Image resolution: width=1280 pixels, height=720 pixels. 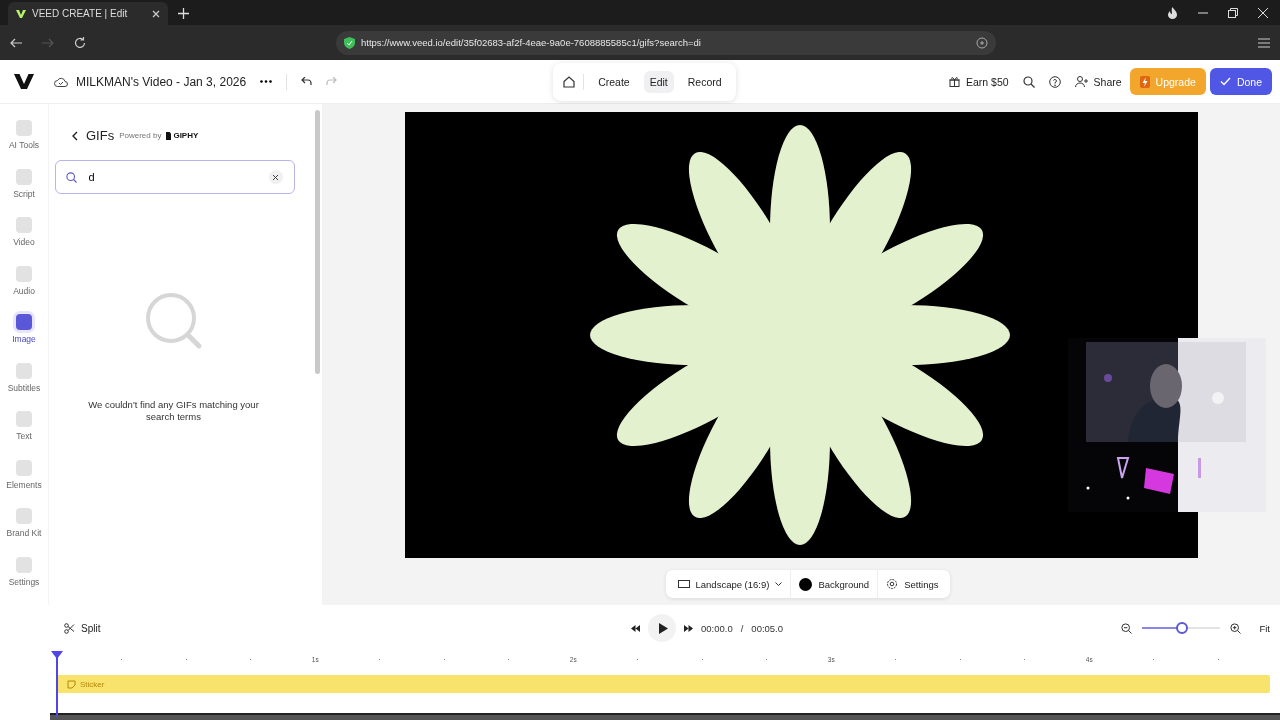 What do you see at coordinates (1098, 81) in the screenshot?
I see `share-button: Share` at bounding box center [1098, 81].